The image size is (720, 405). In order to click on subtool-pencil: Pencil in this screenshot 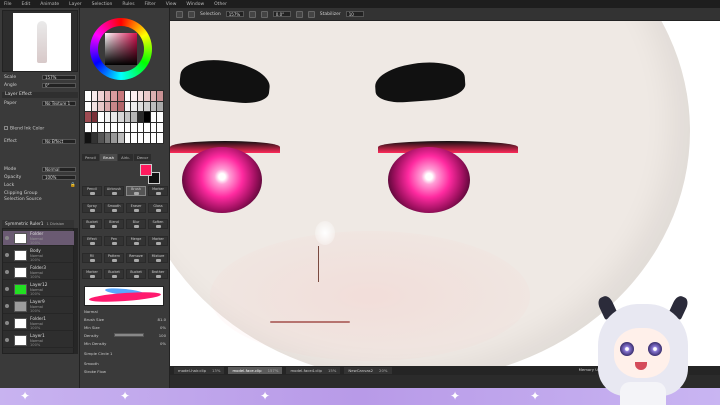, I will do `click(92, 191)`.